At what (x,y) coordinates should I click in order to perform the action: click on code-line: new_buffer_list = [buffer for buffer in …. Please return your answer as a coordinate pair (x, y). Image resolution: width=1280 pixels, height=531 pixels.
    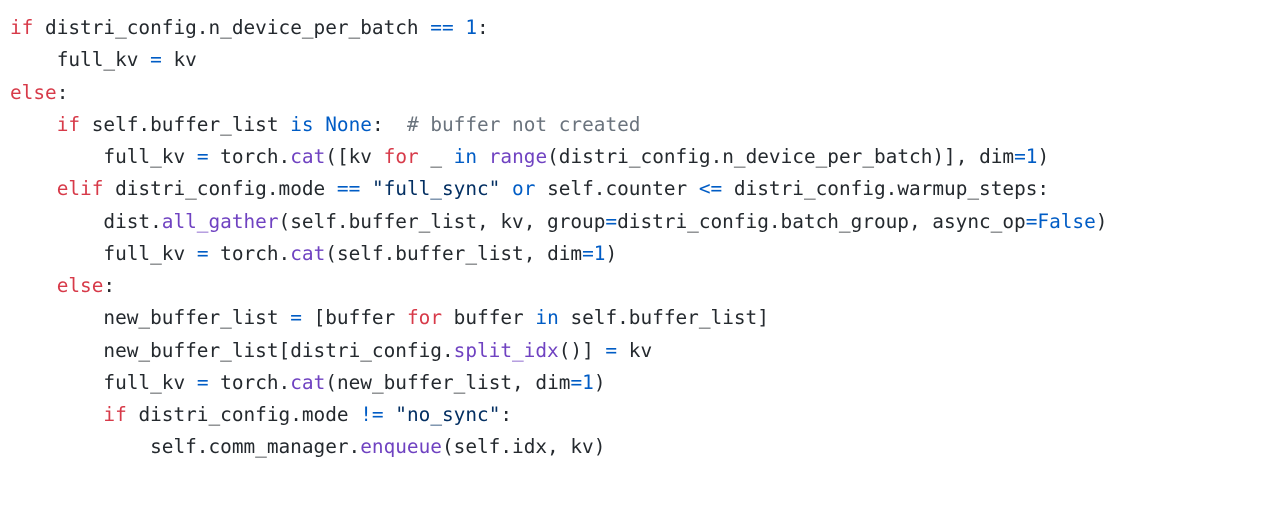
    Looking at the image, I should click on (558, 318).